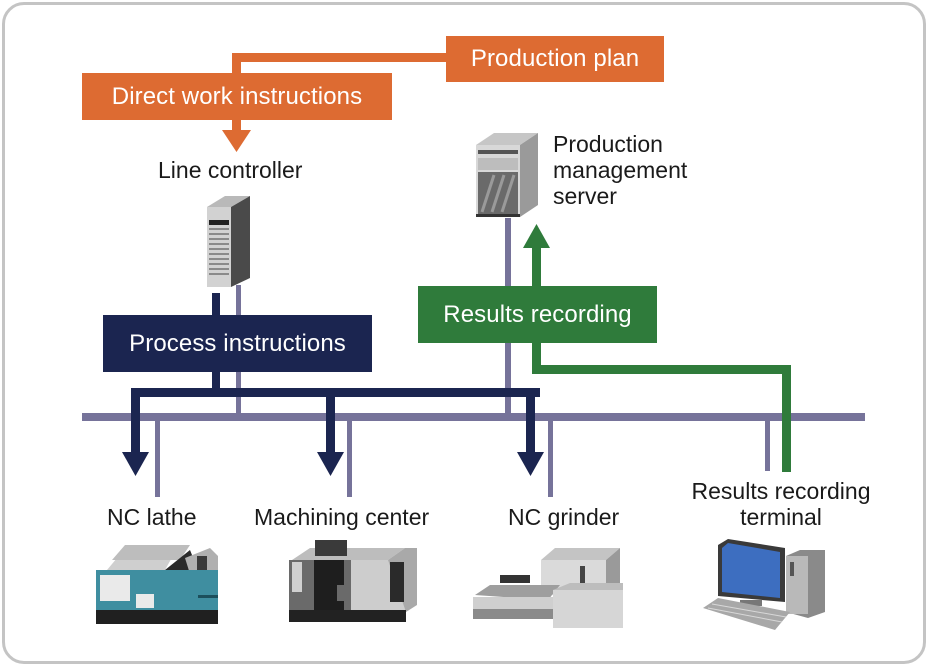  Describe the element at coordinates (661, 369) in the screenshot. I see `results-flow-horizontal` at that location.